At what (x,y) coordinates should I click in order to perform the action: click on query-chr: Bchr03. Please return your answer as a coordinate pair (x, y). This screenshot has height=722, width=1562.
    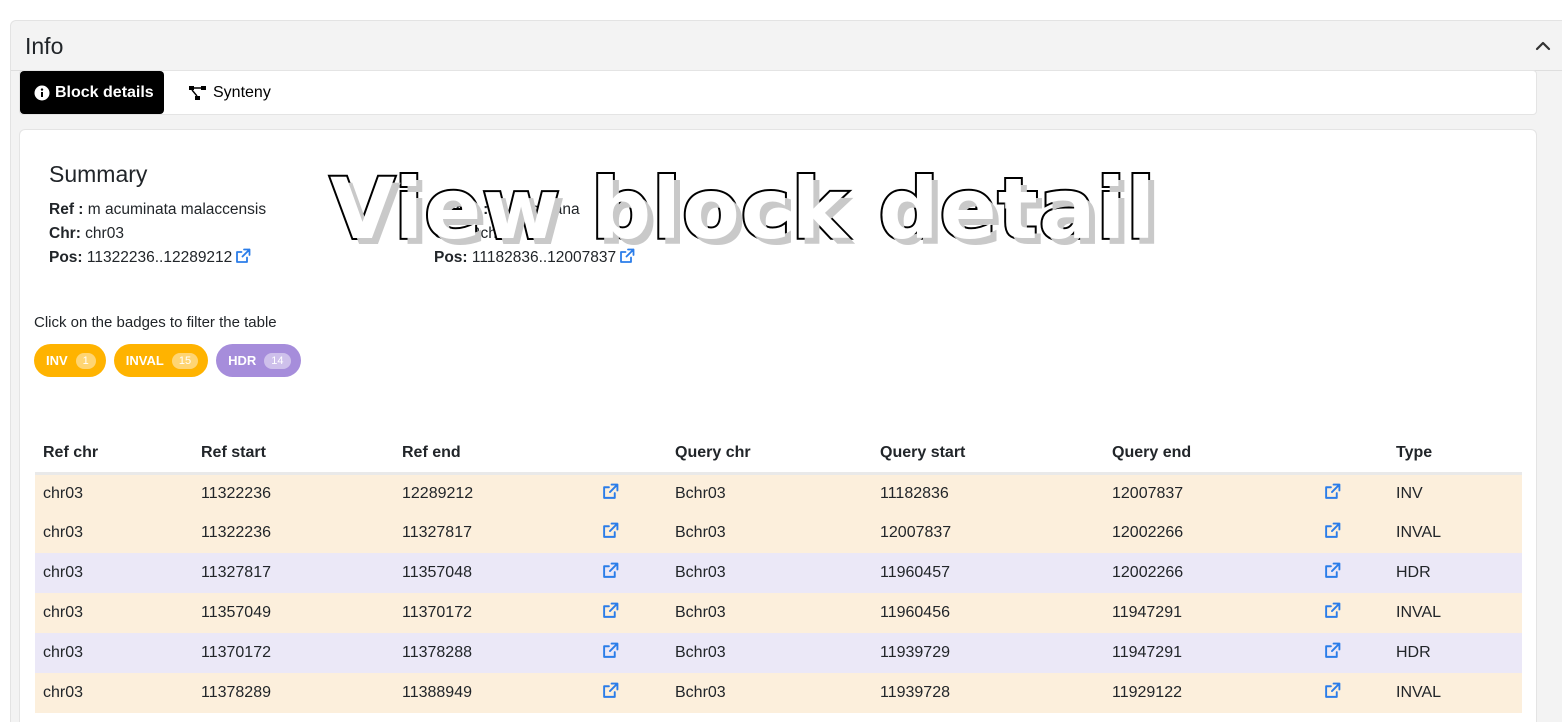
    Looking at the image, I should click on (495, 233).